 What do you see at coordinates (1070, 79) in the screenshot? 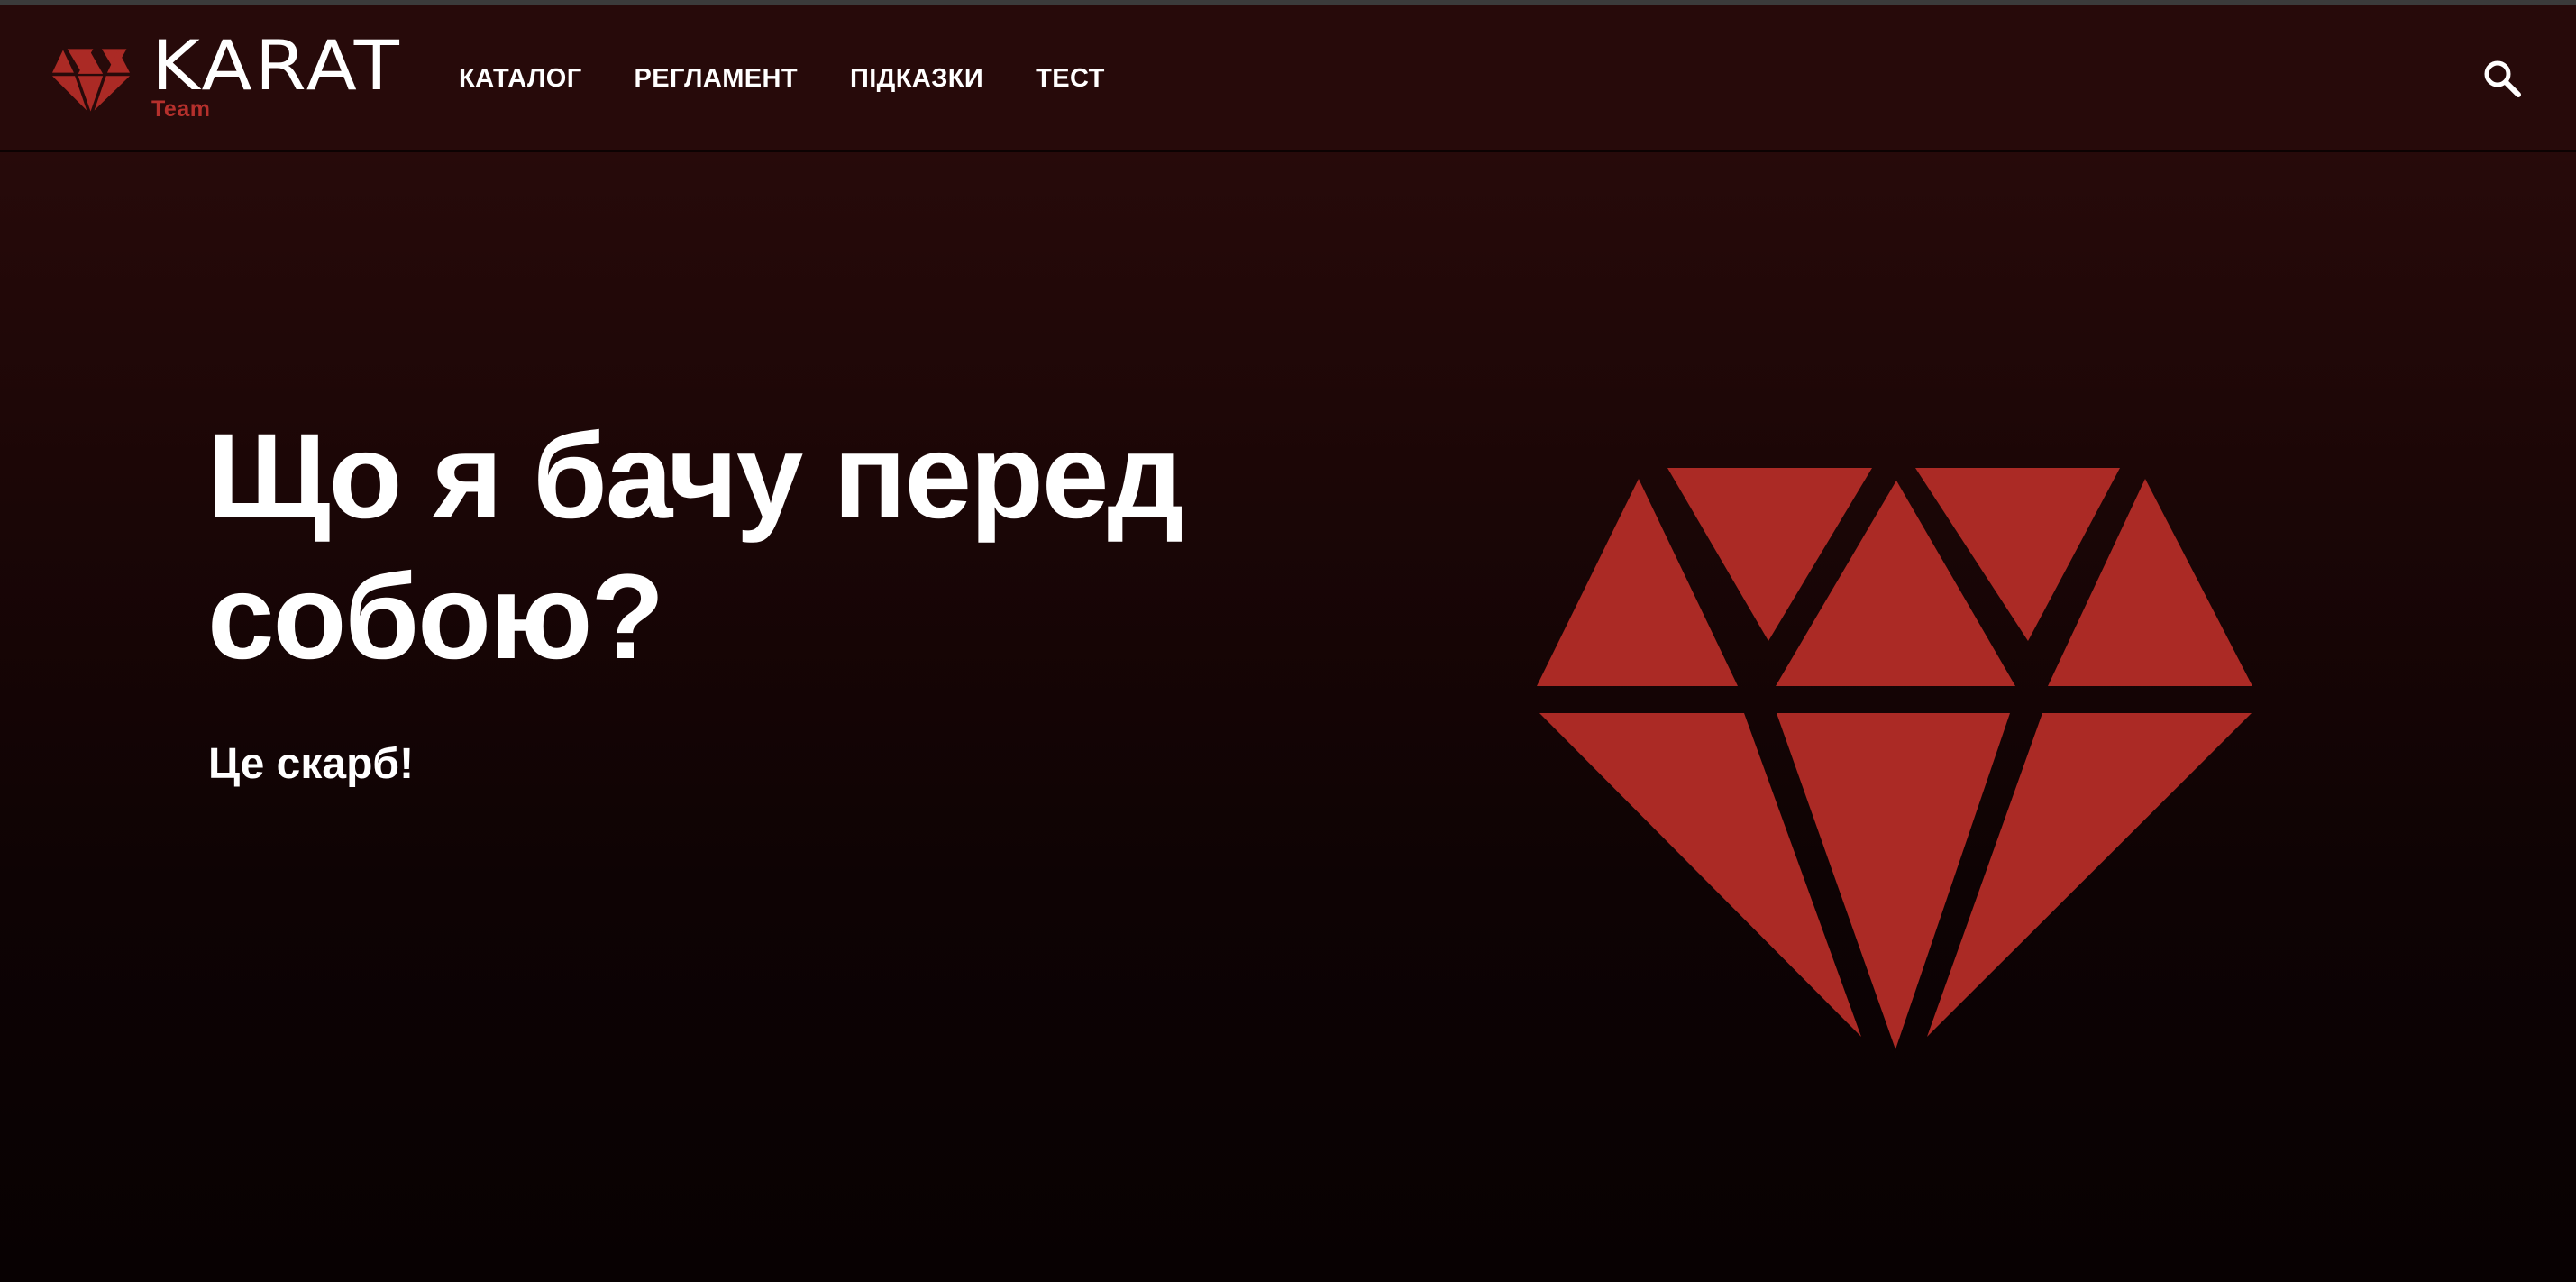
I see `nav-item-test: ТЕСТ` at bounding box center [1070, 79].